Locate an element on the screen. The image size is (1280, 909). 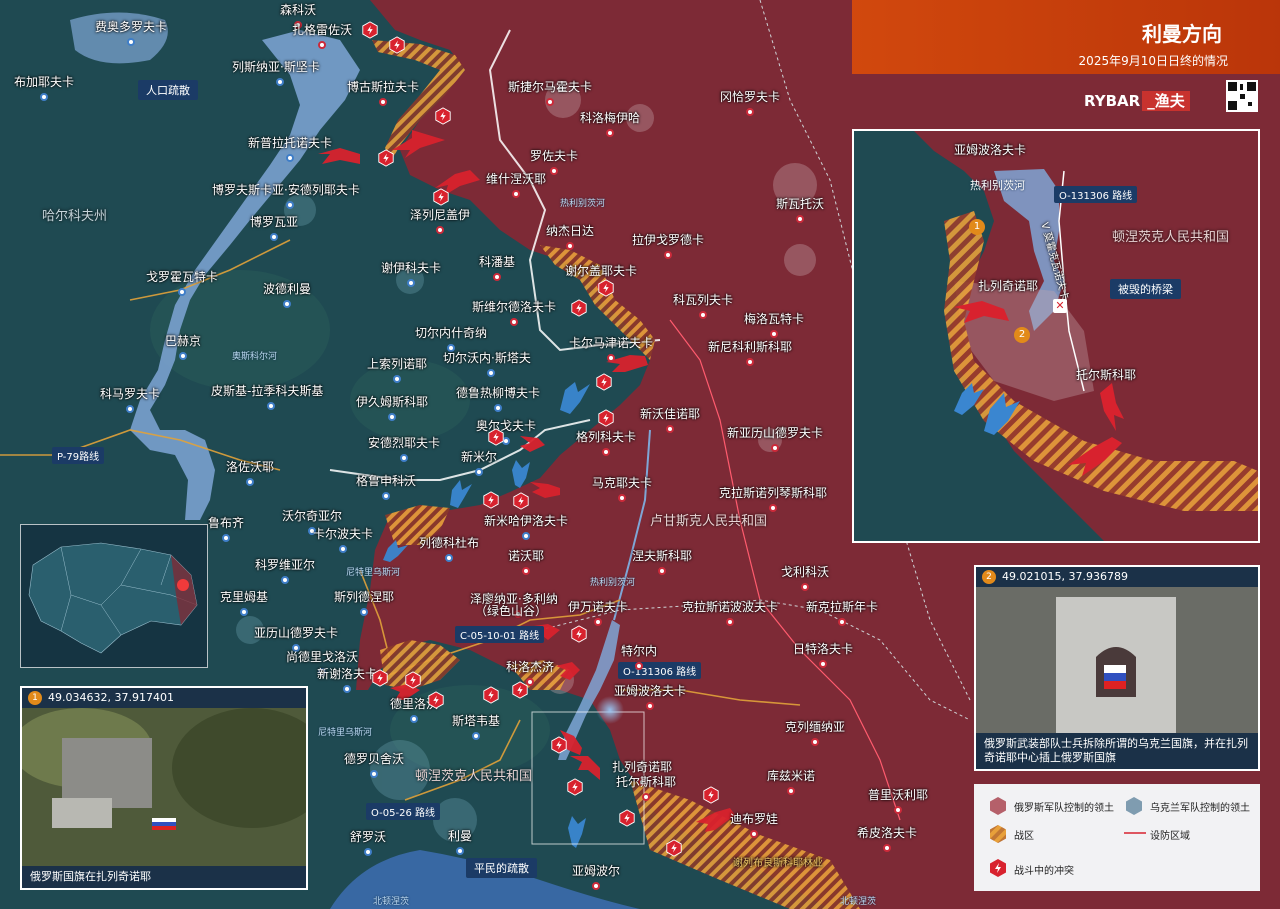
settlement-label: 德鲁热柳博夫卡 is located at coordinates (498, 393).